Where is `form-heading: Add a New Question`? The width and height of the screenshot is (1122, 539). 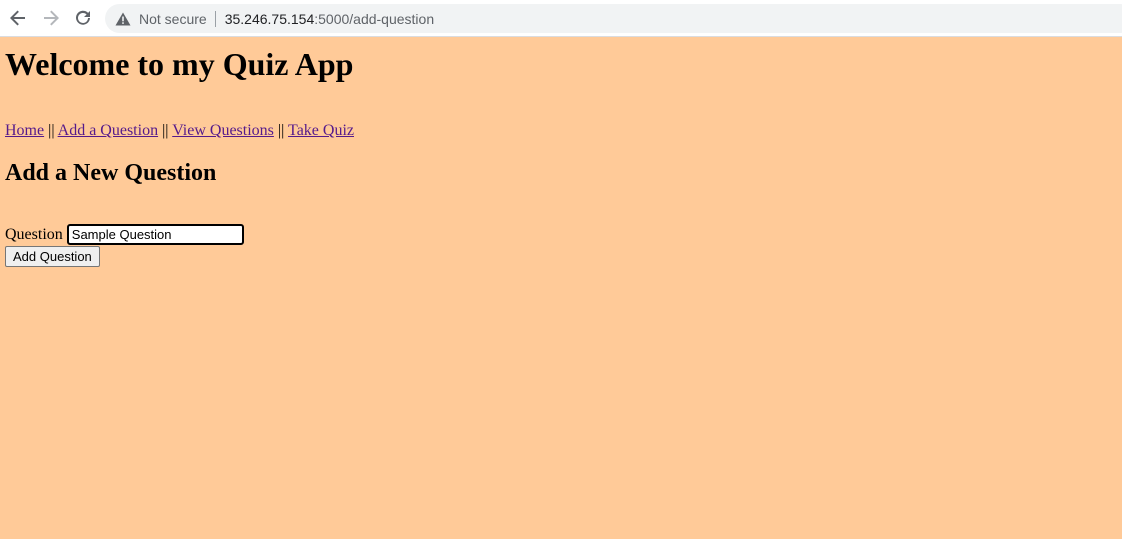
form-heading: Add a New Question is located at coordinates (111, 173).